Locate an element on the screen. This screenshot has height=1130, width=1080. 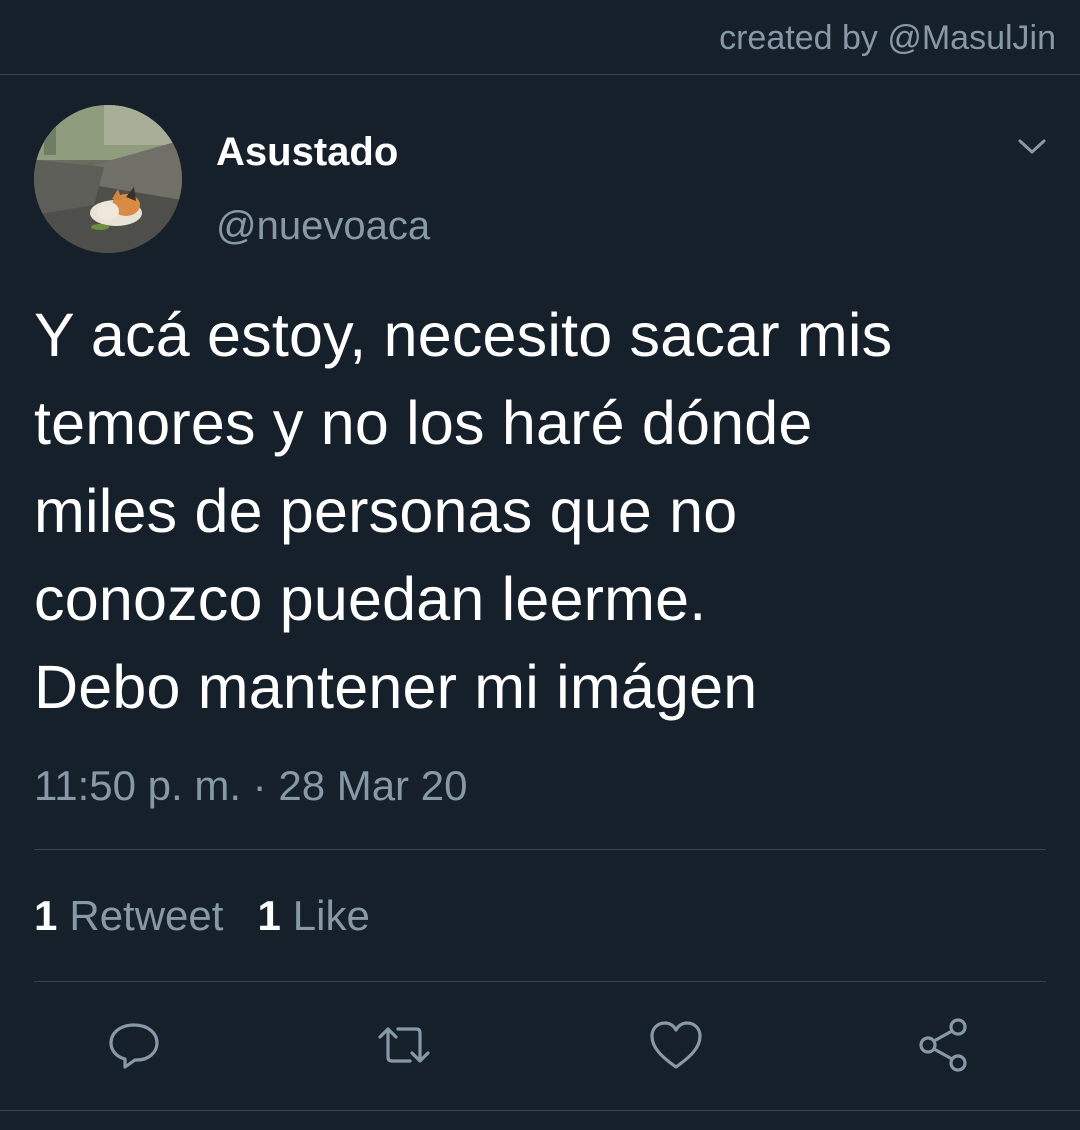
avatar-cat-image is located at coordinates (108, 179).